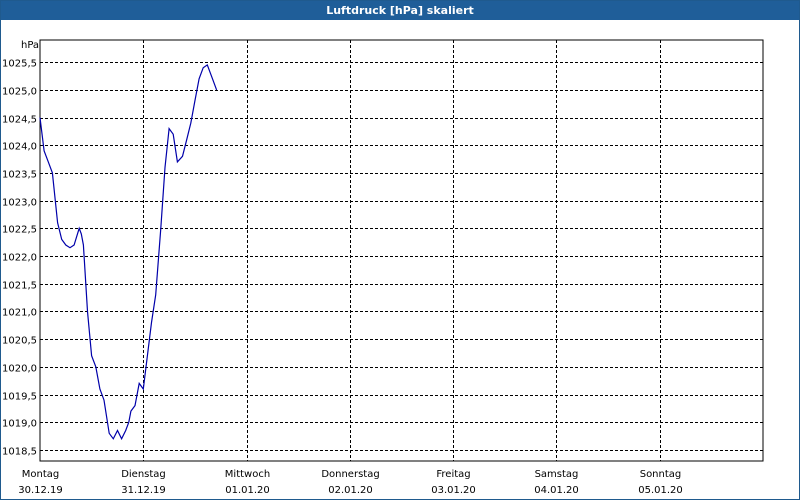  Describe the element at coordinates (19, 286) in the screenshot. I see `y-tick-label: 1021,5` at that location.